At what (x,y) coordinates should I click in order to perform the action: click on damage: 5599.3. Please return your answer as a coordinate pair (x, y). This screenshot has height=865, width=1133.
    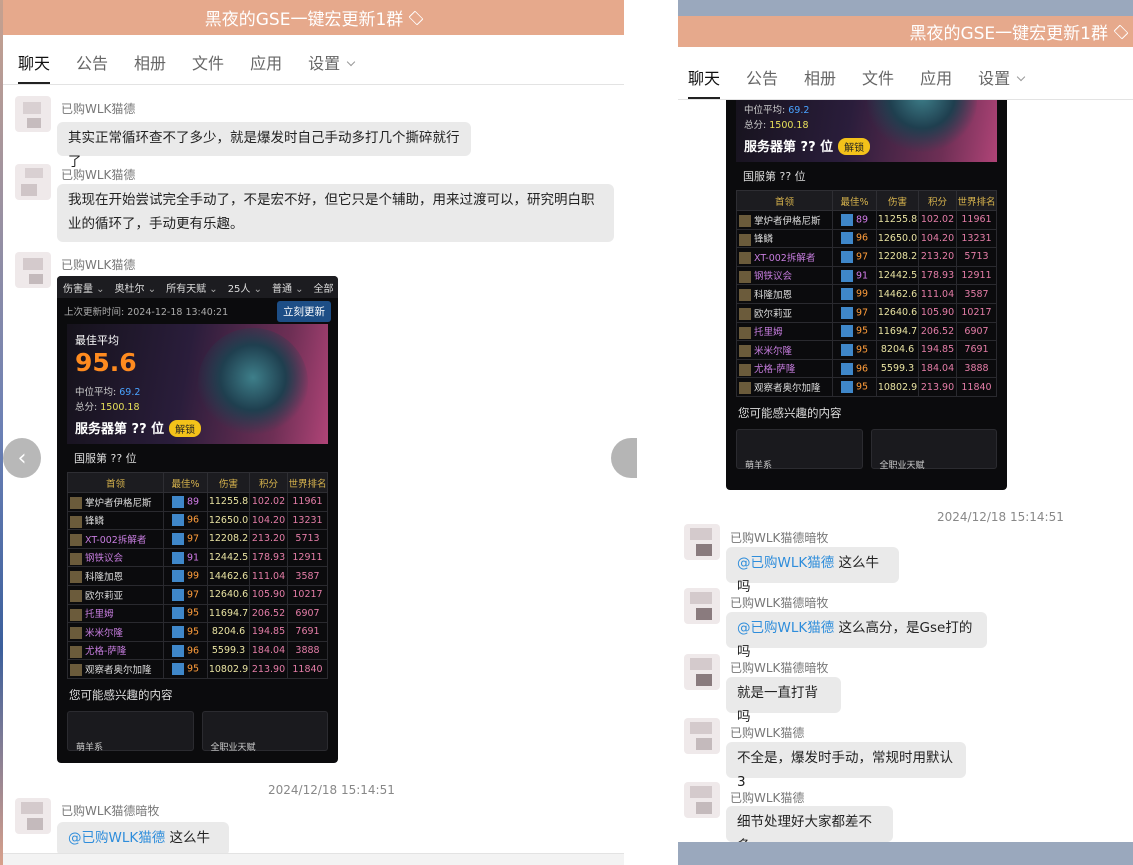
    Looking at the image, I should click on (228, 650).